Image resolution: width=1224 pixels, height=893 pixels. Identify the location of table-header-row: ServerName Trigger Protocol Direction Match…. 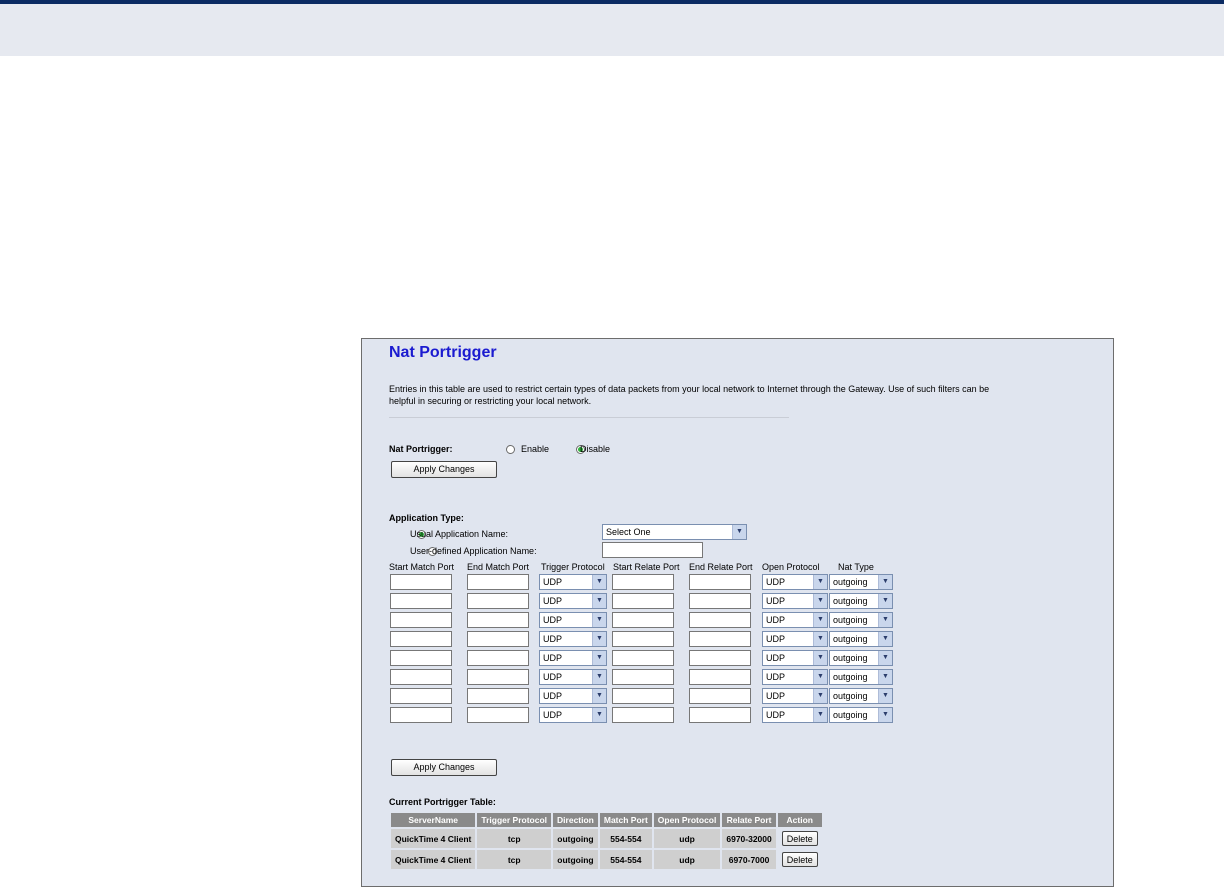
(606, 820).